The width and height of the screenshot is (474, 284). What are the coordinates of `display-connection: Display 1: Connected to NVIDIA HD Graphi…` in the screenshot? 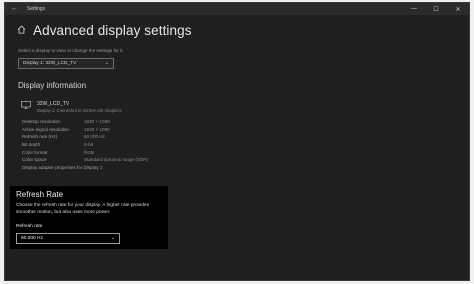 It's located at (79, 110).